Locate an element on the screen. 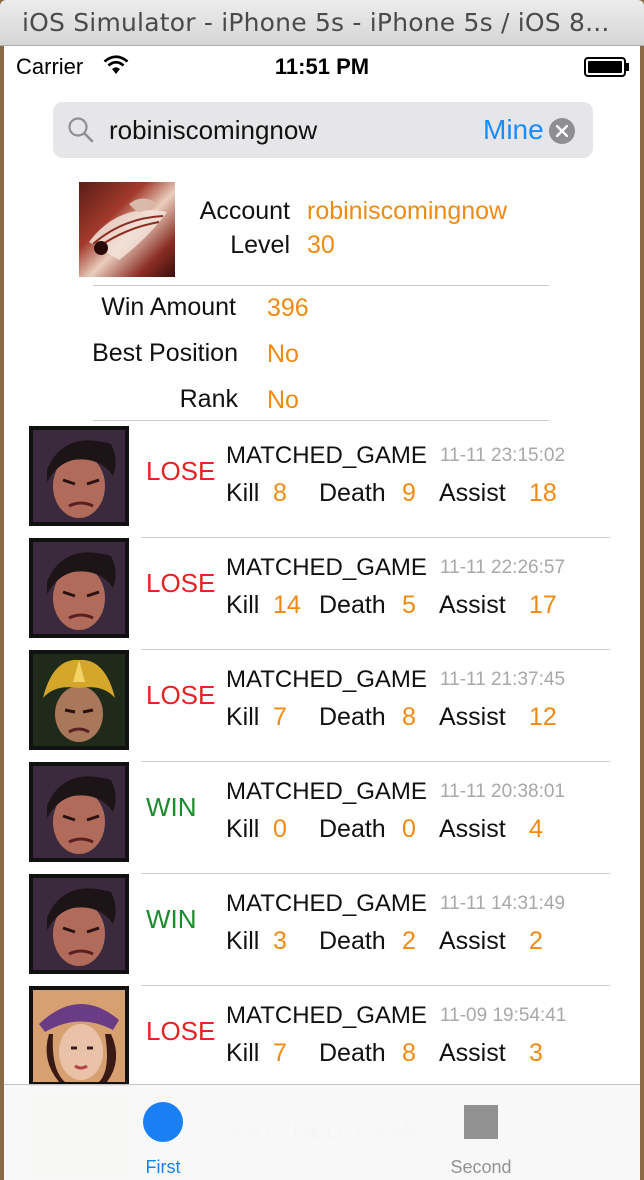  death-value: 0 is located at coordinates (409, 829).